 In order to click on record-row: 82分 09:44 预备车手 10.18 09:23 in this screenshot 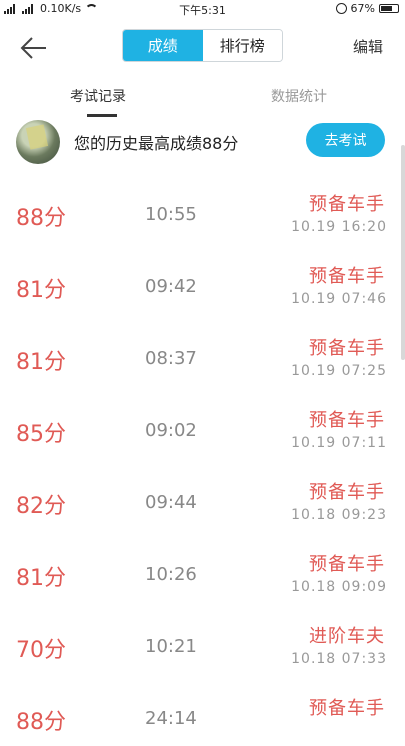, I will do `click(202, 494)`.